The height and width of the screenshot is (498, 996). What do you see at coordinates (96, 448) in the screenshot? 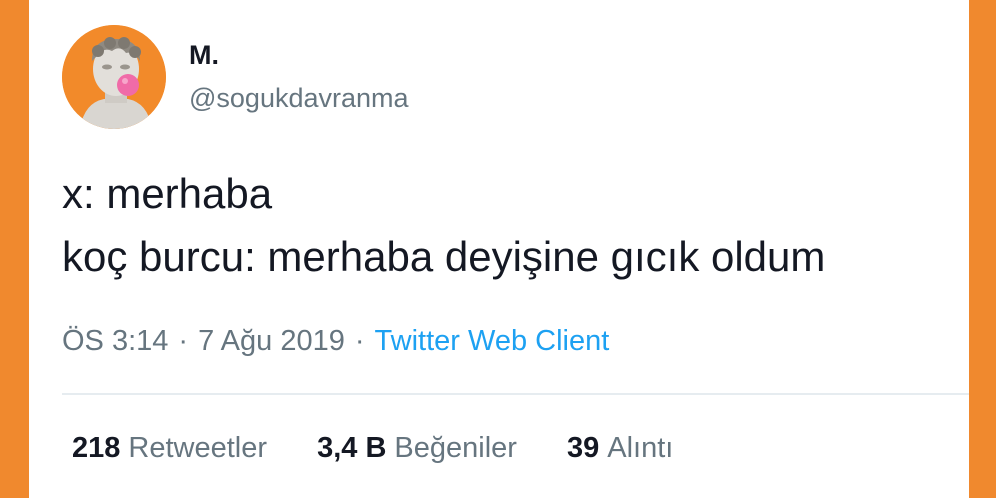
I see `retweets-count: 218` at bounding box center [96, 448].